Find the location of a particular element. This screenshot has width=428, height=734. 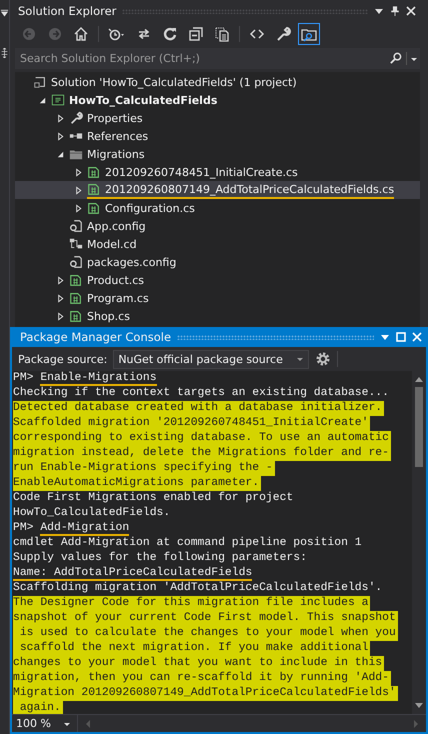

zoom-dropdown: 100 % is located at coordinates (45, 723).